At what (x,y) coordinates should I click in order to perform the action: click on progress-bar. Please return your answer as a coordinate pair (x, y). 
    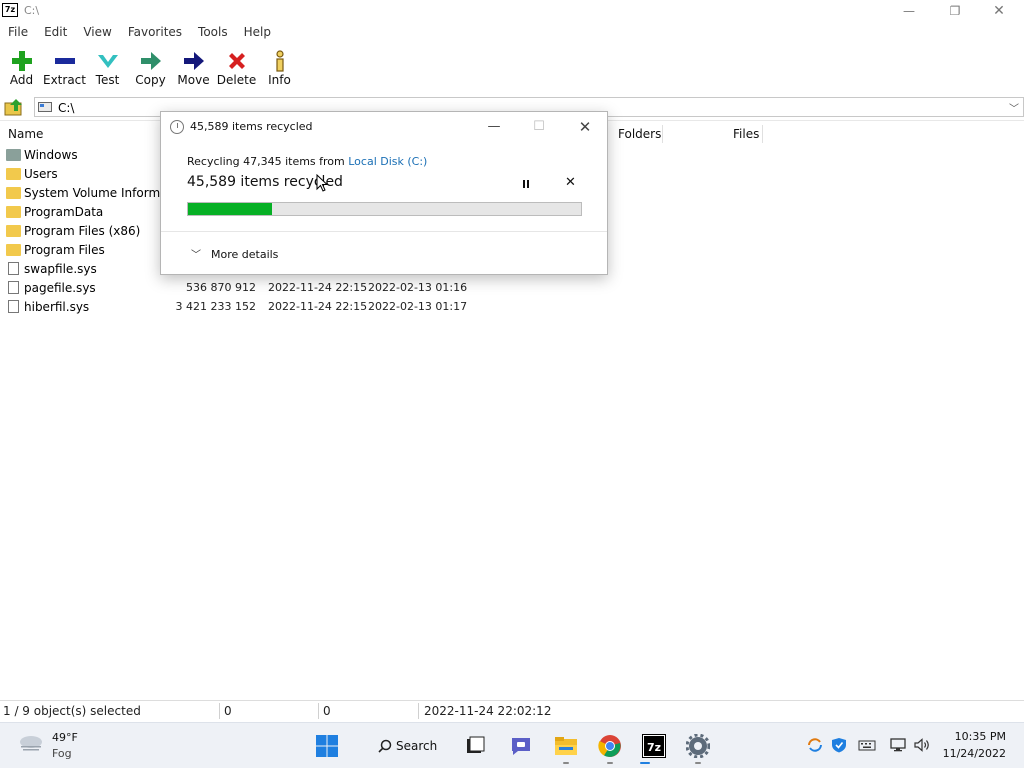
    Looking at the image, I should click on (384, 209).